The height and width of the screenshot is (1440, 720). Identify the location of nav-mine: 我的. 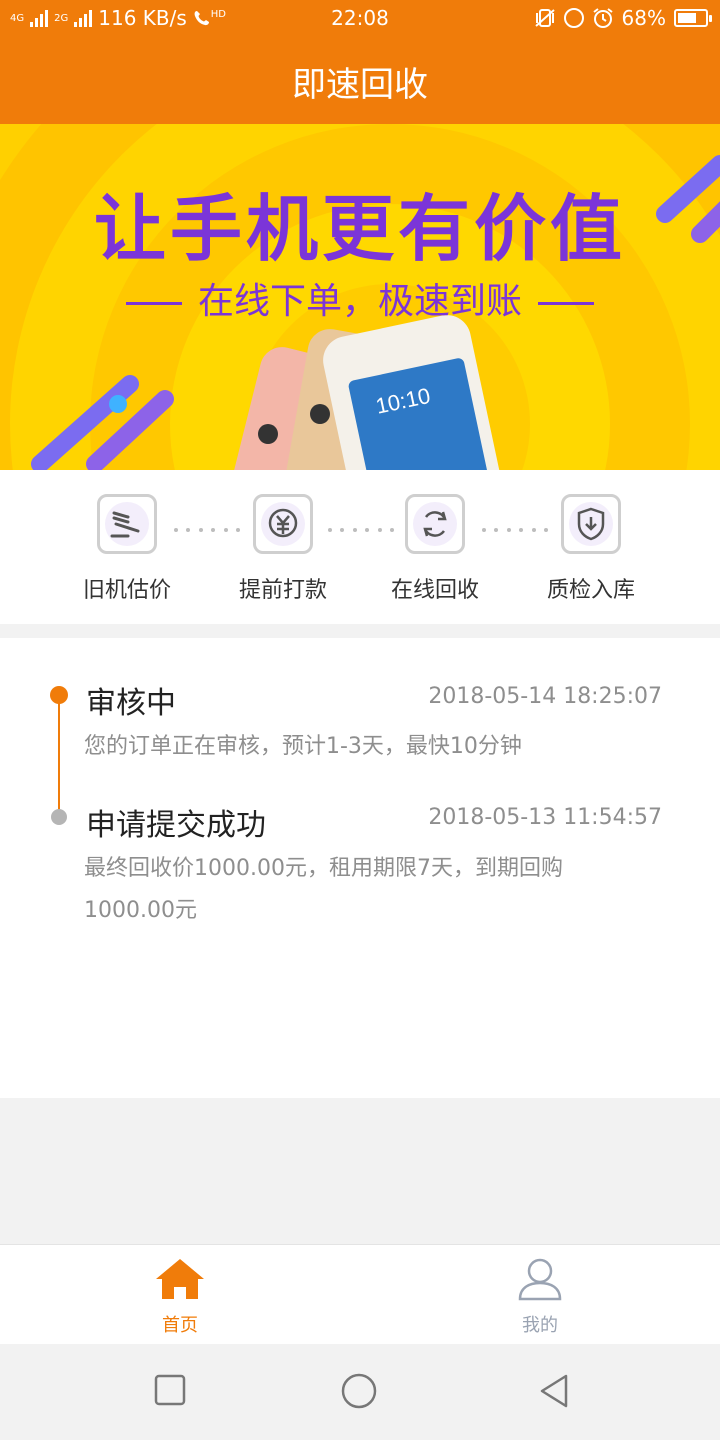
(540, 1297).